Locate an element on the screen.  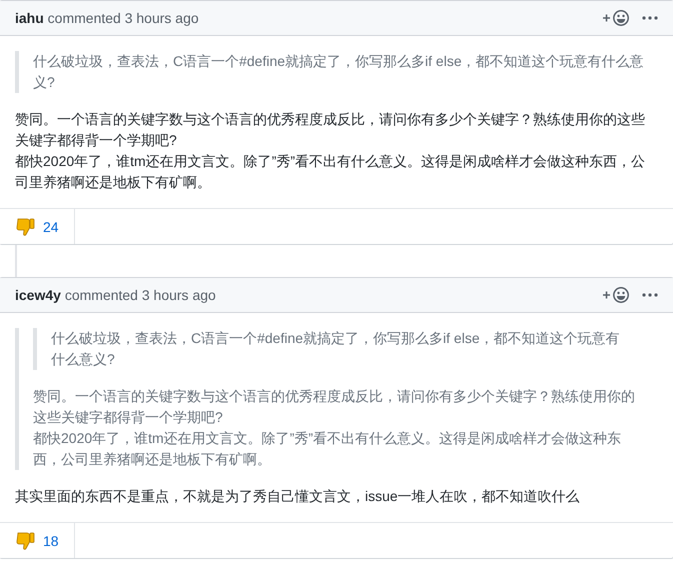
comment-text: 其实里面的东西不是重点，不就是为了秀自己懂文言文，issue一堆人在吹，都不知道吹什么 is located at coordinates (298, 496).